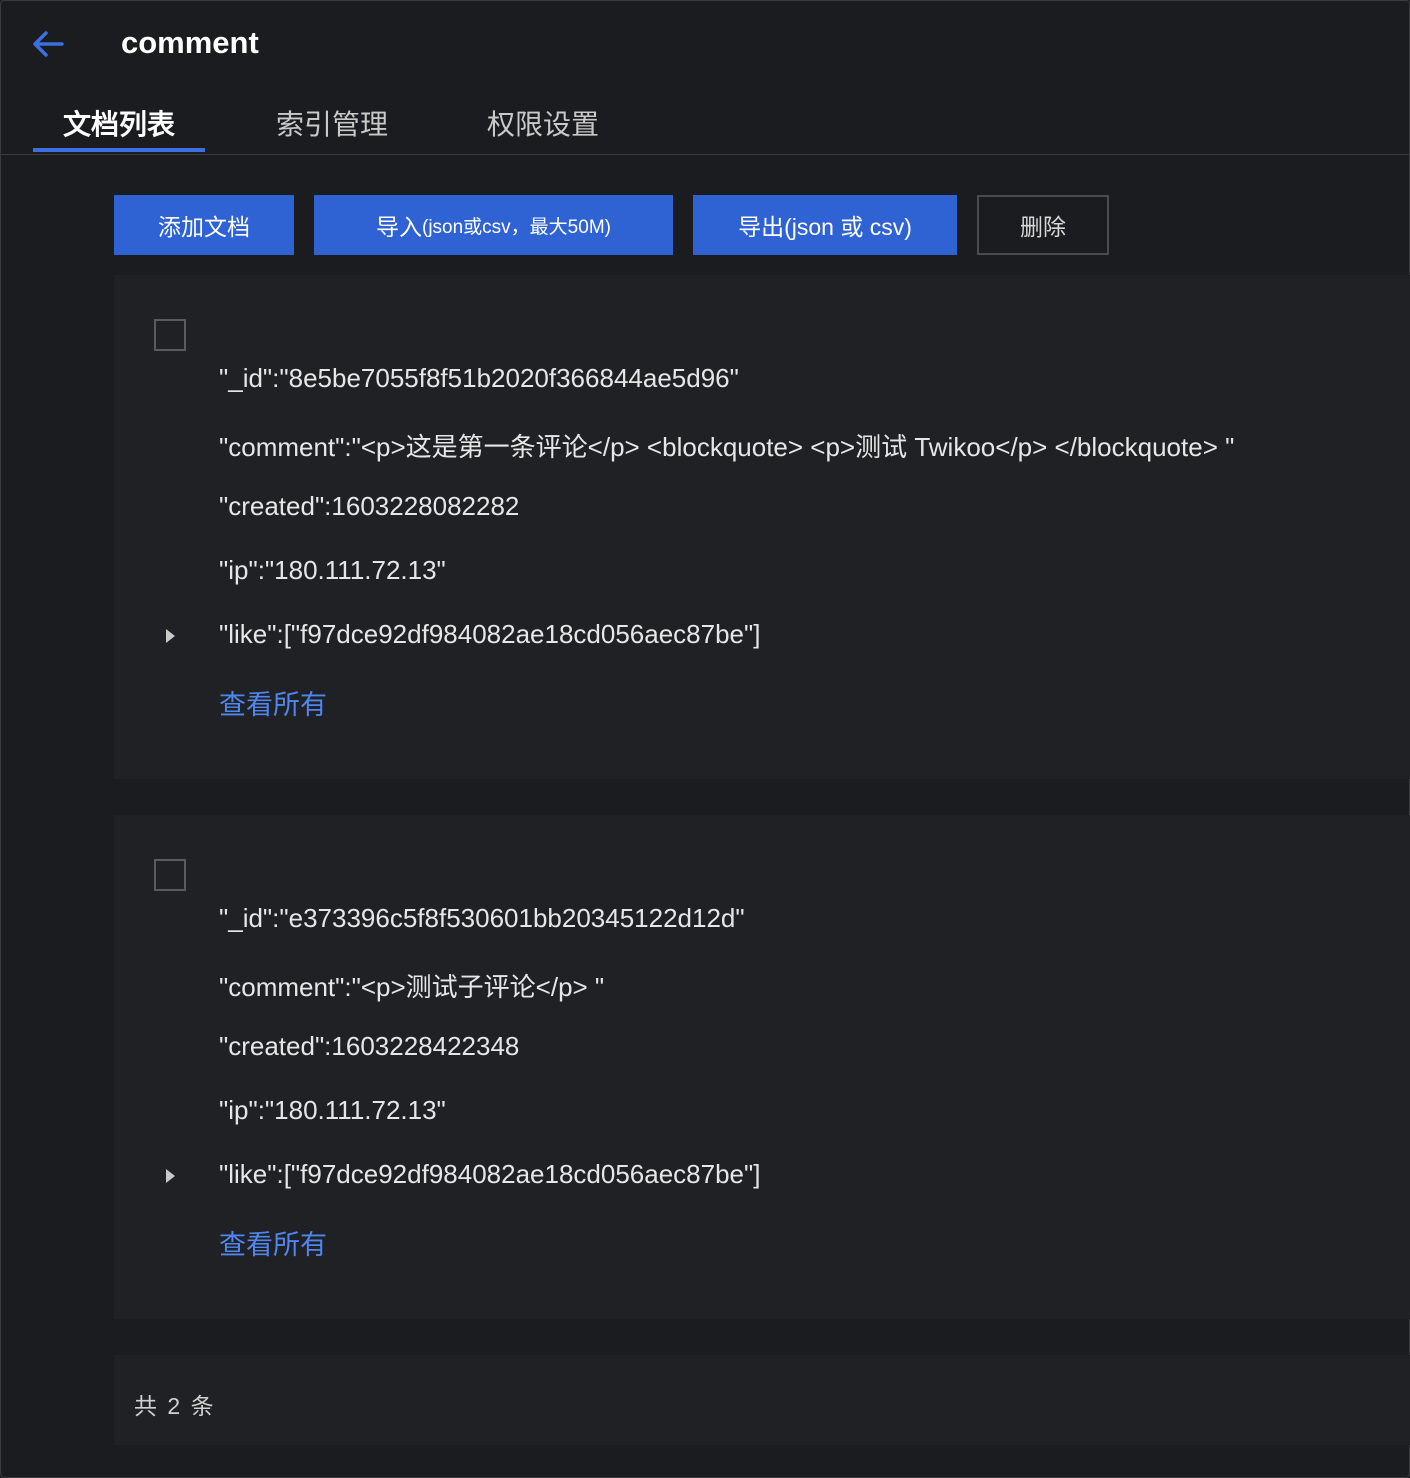 The height and width of the screenshot is (1478, 1410). I want to click on field-created: "created":1603228082282, so click(369, 506).